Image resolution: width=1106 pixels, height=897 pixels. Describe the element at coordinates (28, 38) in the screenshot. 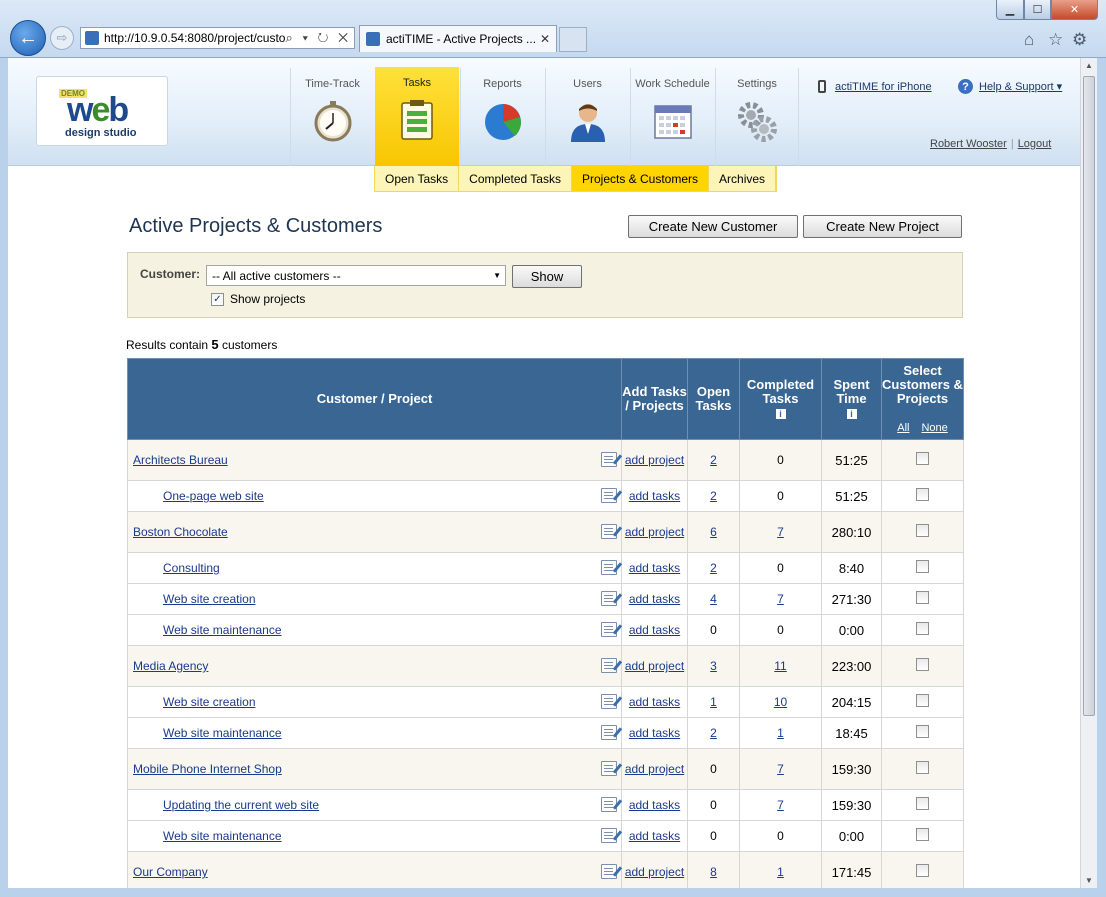

I see `back-button: ←` at that location.